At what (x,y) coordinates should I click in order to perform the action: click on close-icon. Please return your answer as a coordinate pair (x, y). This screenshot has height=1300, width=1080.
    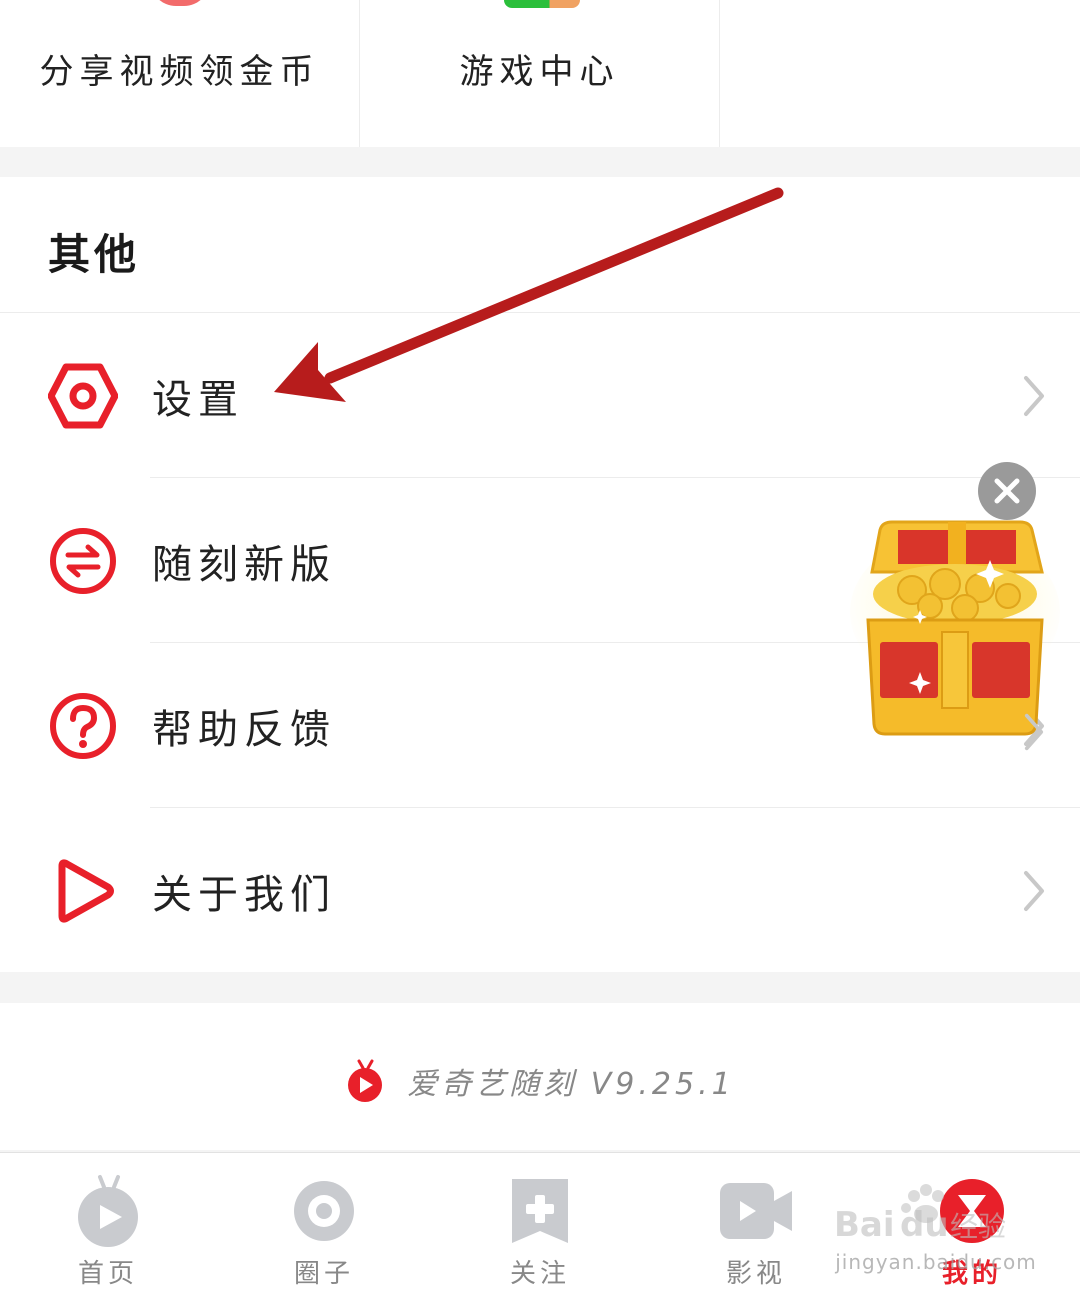
    Looking at the image, I should click on (1007, 491).